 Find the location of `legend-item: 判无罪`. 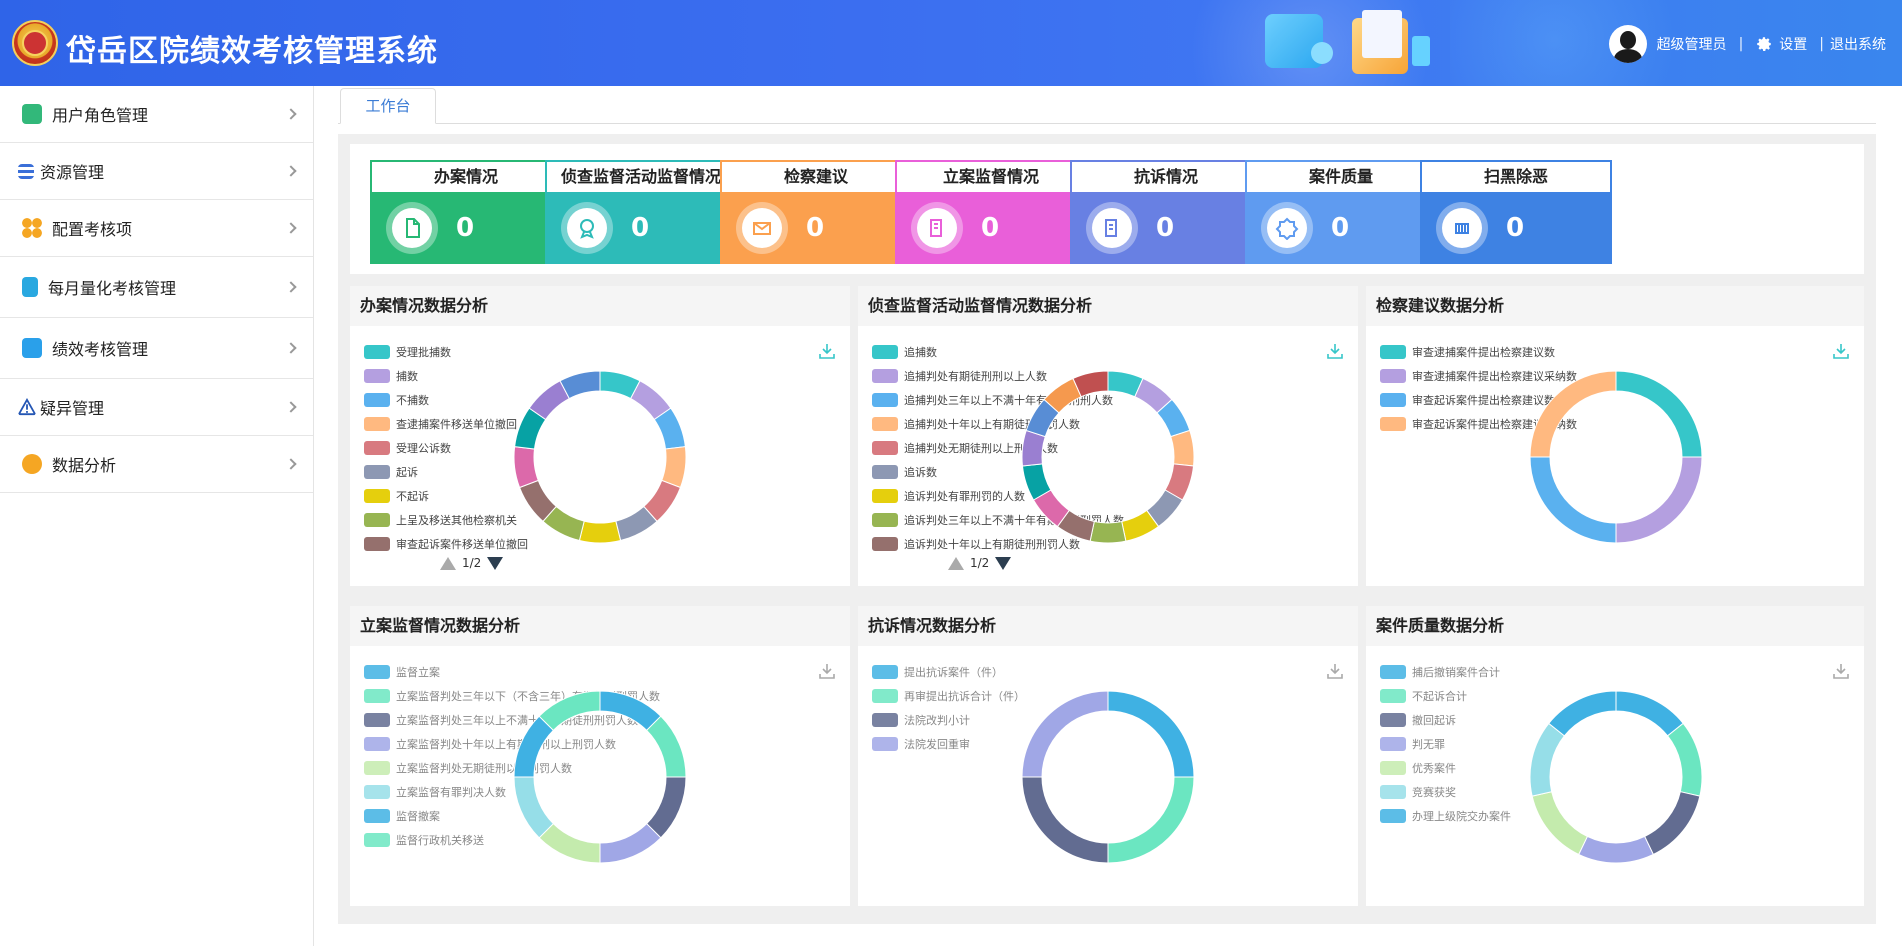

legend-item: 判无罪 is located at coordinates (1445, 744).